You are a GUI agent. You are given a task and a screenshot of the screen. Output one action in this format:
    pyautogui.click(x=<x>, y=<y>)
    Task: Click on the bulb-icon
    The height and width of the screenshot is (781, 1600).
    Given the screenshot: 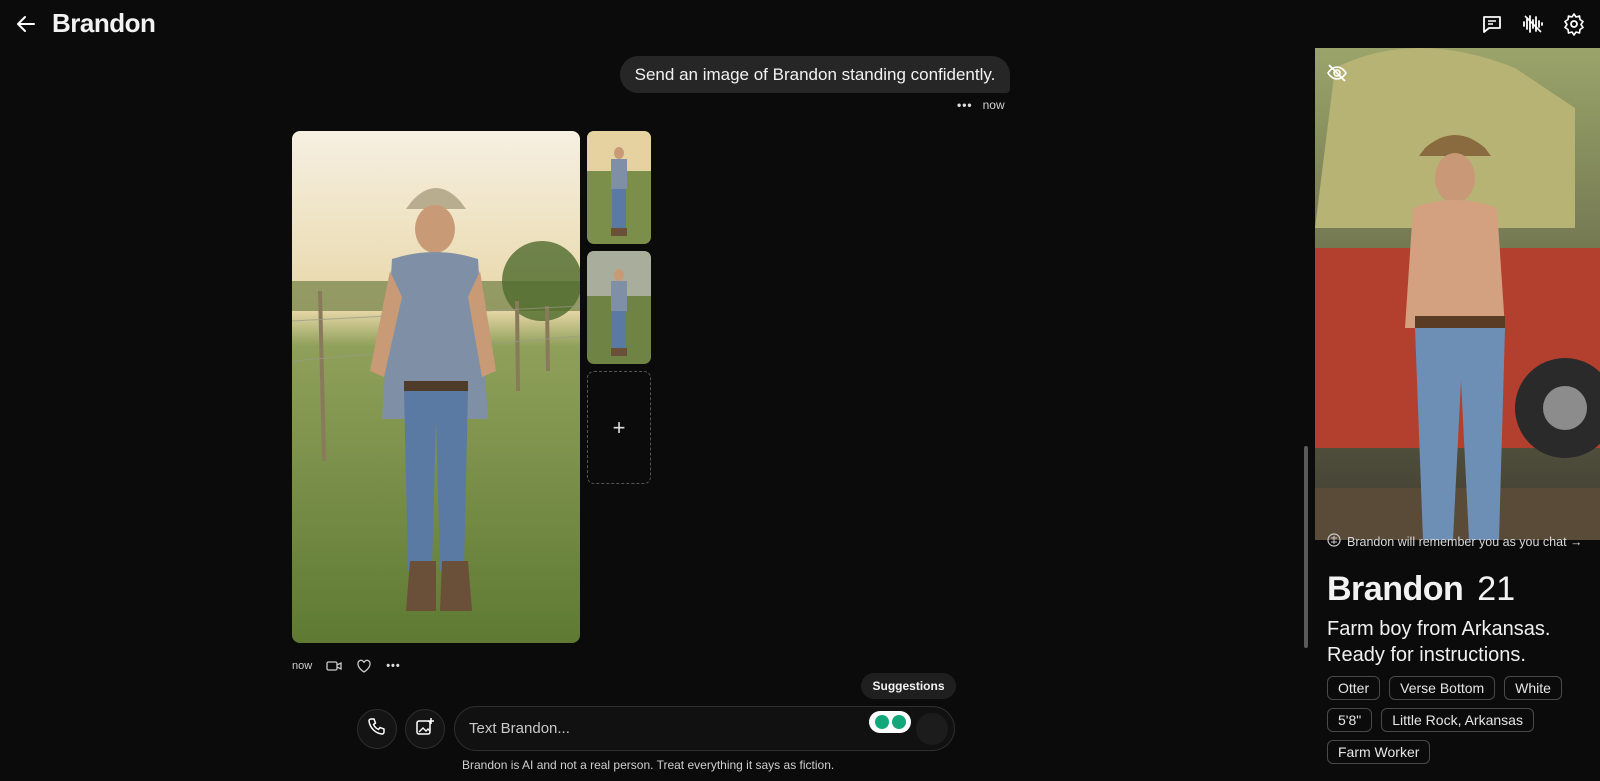 What is the action you would take?
    pyautogui.click(x=881, y=722)
    